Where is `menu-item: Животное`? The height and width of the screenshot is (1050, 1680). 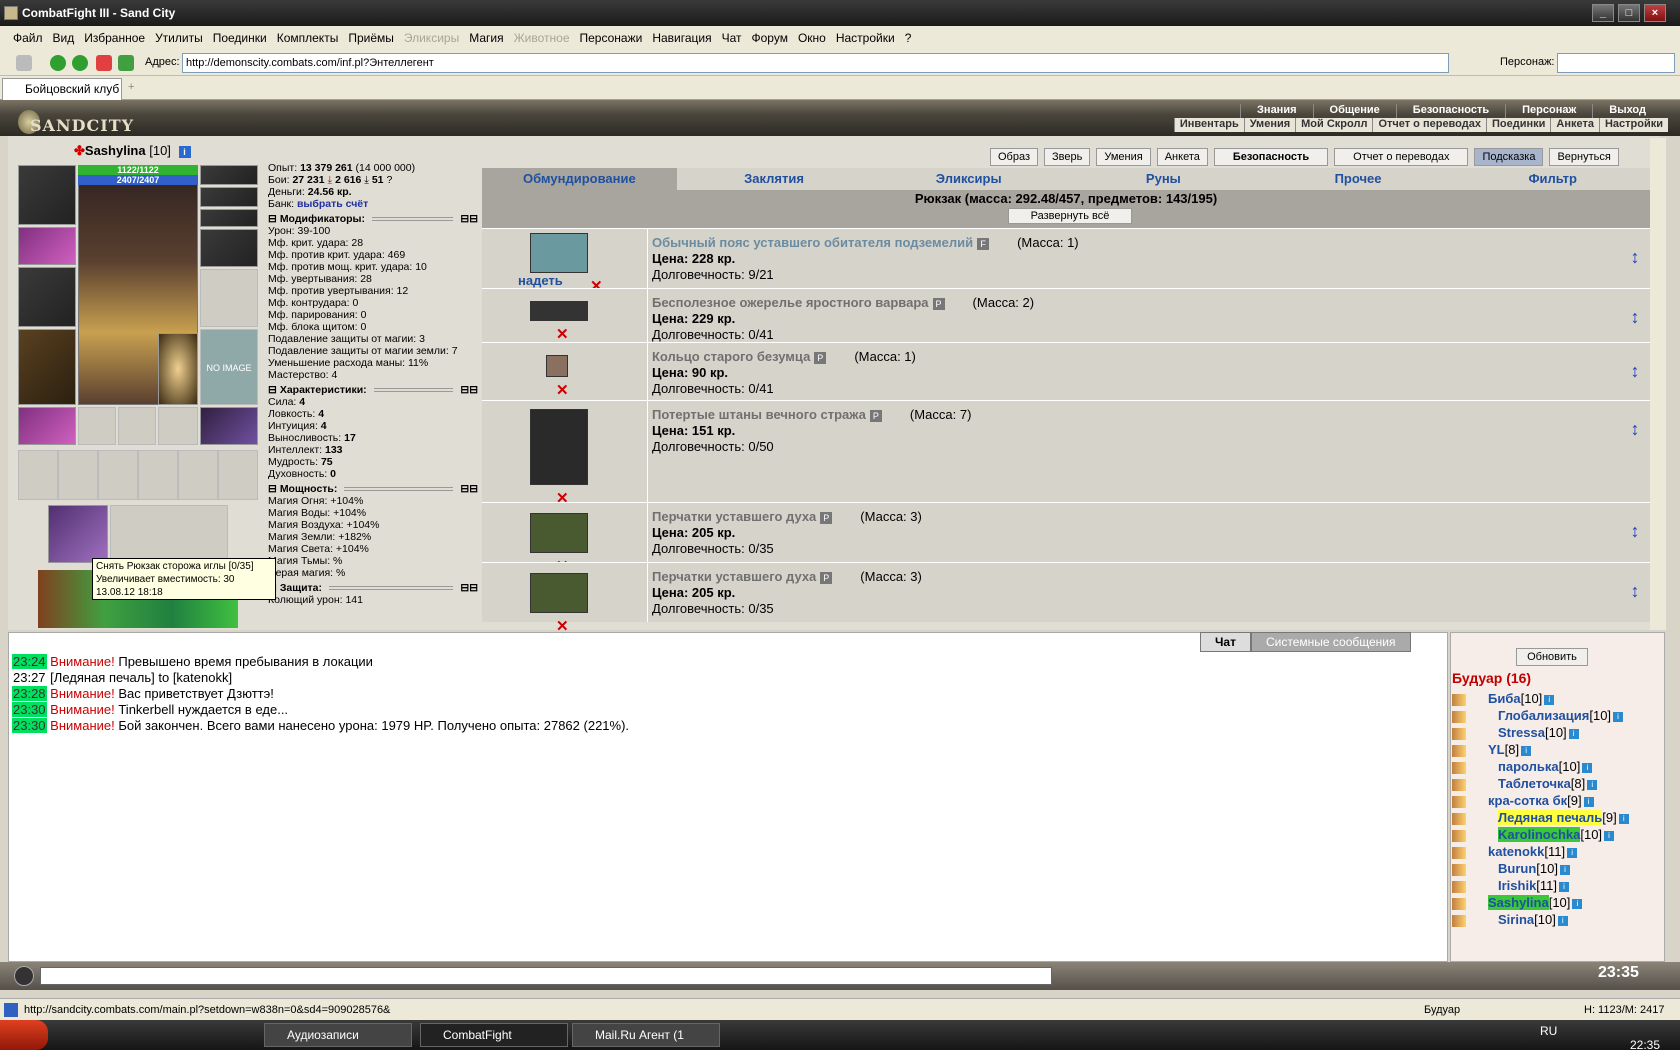
menu-item: Животное is located at coordinates (542, 38).